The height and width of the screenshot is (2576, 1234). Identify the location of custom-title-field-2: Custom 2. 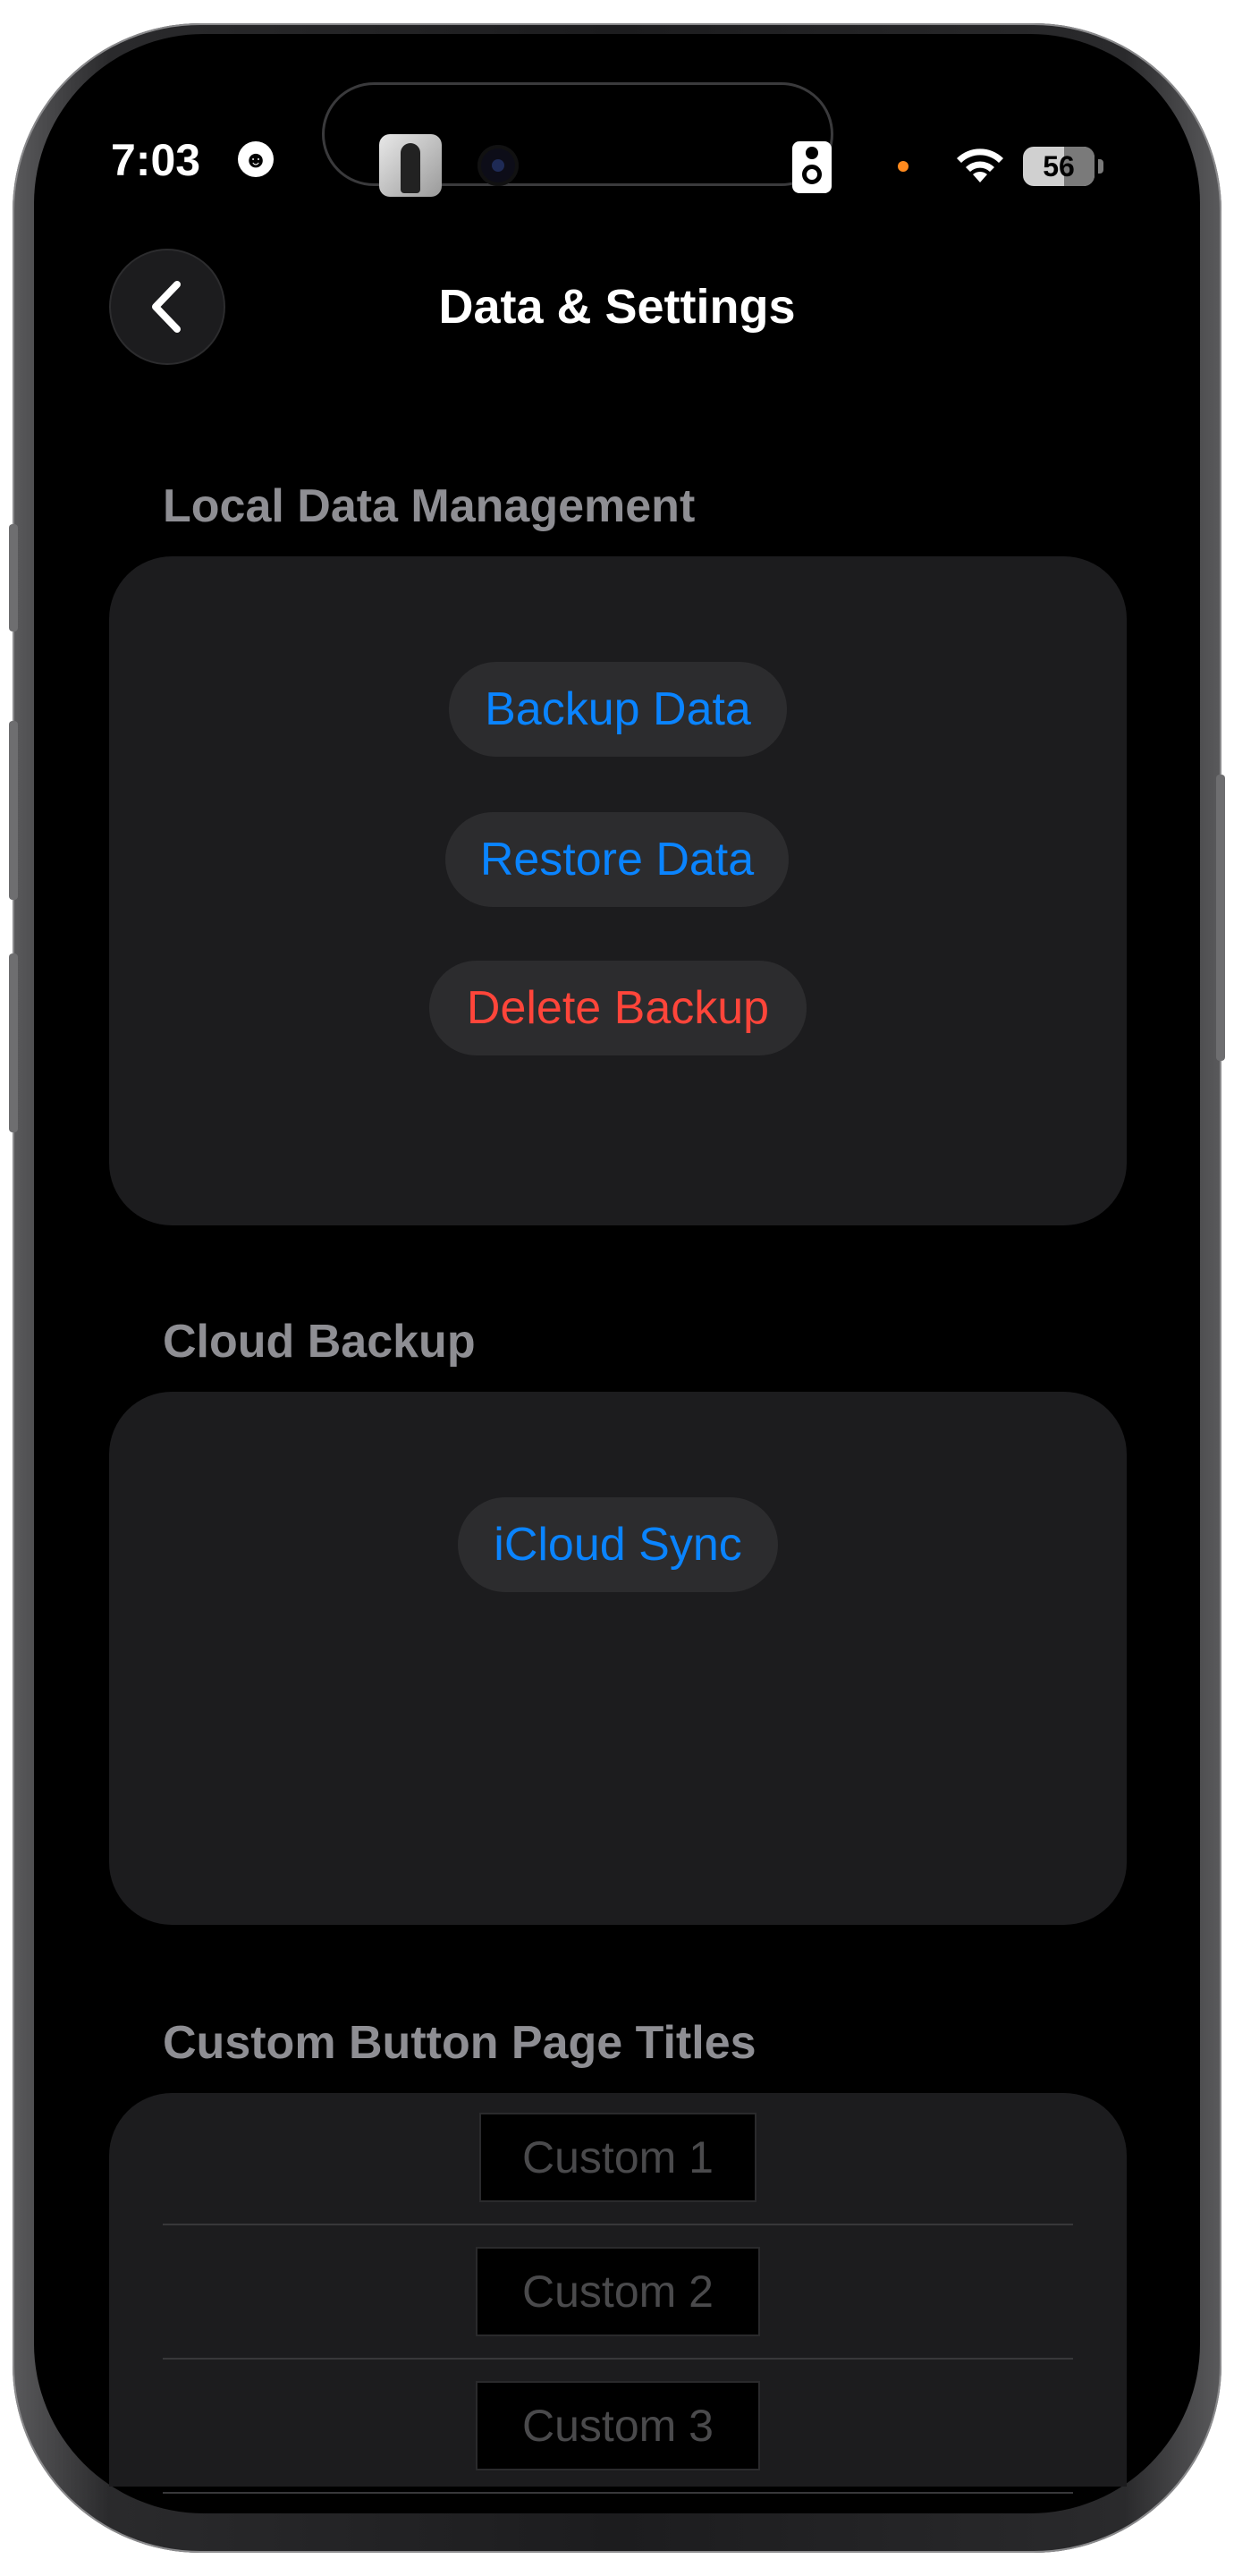
(618, 2291).